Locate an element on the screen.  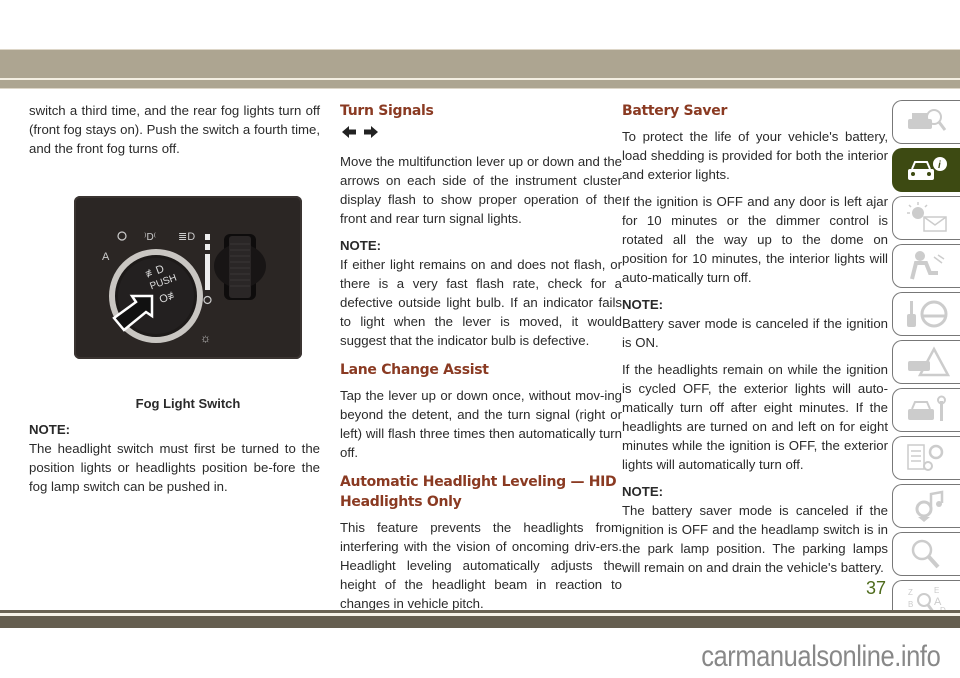
left-right-arrows-icon is located at coordinates (481, 134).